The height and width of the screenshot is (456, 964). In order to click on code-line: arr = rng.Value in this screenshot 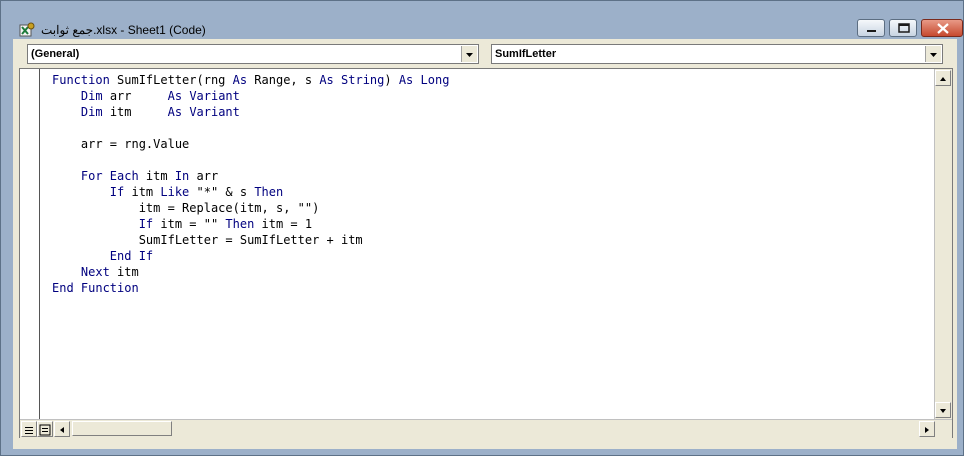, I will do `click(250, 144)`.